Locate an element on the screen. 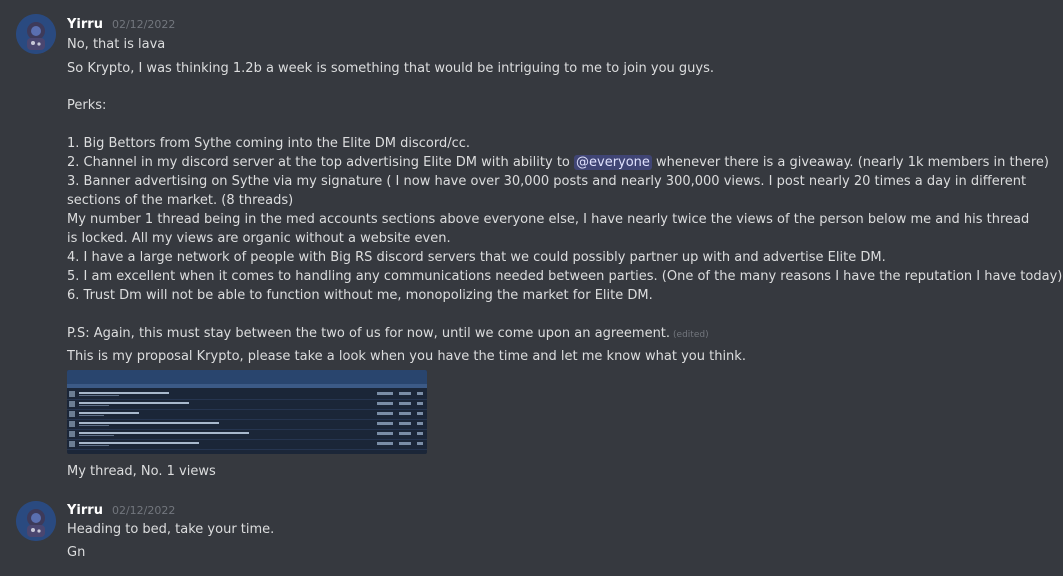 Image resolution: width=1063 pixels, height=576 pixels. message-line: Heading to bed, take your time. is located at coordinates (171, 529).